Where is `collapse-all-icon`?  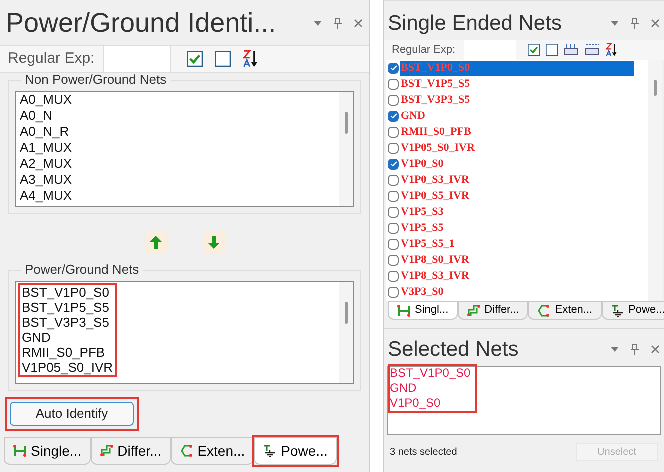
collapse-all-icon is located at coordinates (592, 50).